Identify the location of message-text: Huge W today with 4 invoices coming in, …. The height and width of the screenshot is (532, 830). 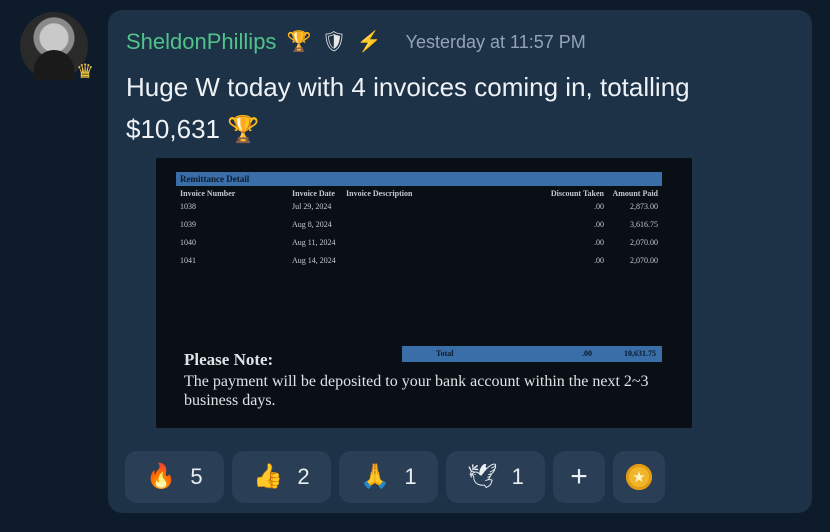
(408, 108).